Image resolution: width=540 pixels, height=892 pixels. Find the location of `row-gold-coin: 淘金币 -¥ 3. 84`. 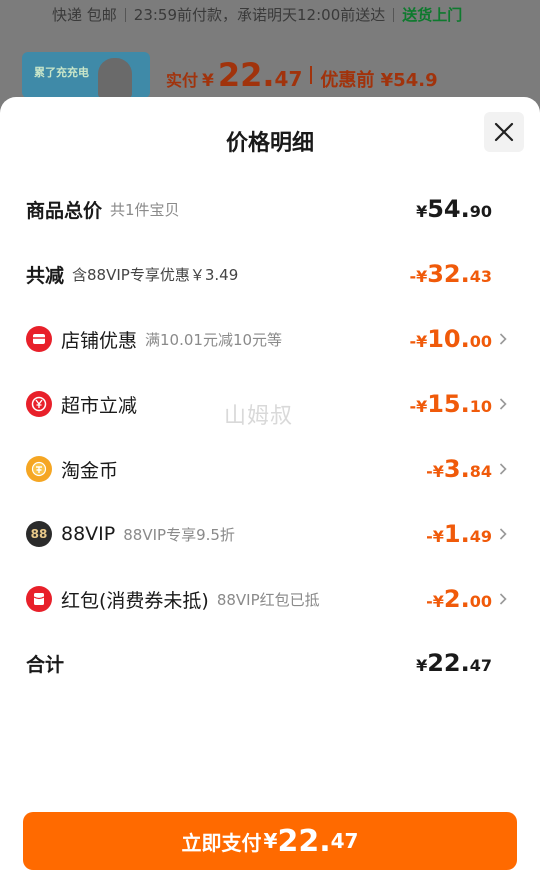

row-gold-coin: 淘金币 -¥ 3. 84 is located at coordinates (270, 469).